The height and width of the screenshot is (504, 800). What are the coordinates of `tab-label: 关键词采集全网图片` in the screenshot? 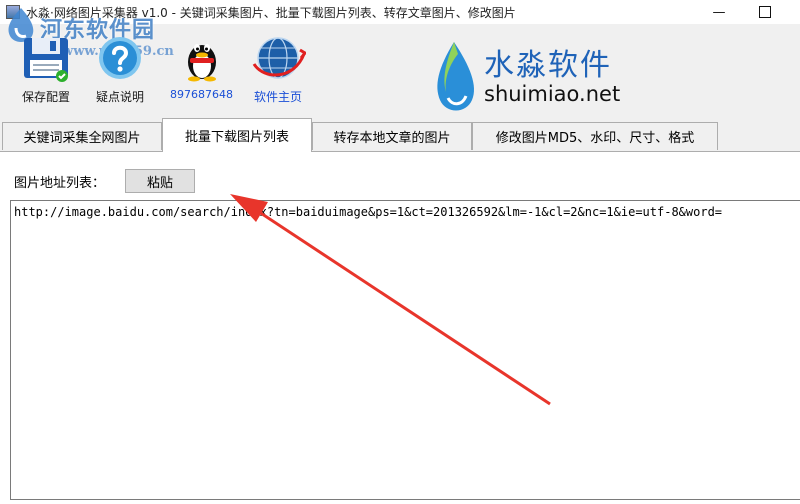 It's located at (82, 138).